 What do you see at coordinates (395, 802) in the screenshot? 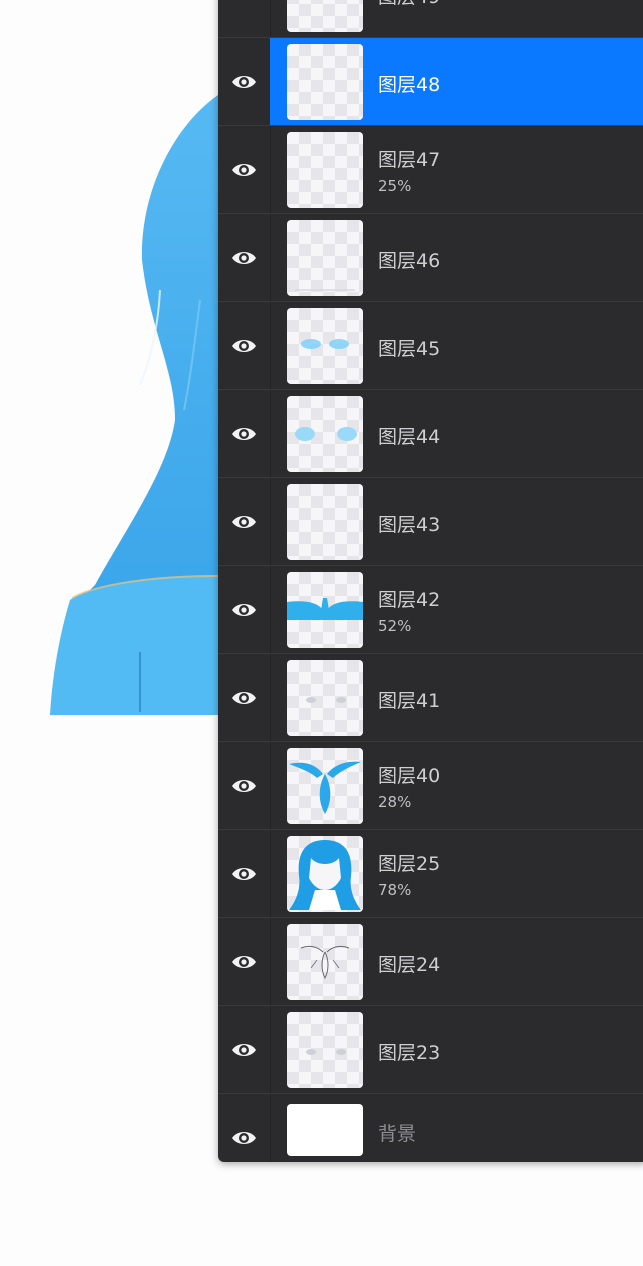
I see `layer-opacity: 28%` at bounding box center [395, 802].